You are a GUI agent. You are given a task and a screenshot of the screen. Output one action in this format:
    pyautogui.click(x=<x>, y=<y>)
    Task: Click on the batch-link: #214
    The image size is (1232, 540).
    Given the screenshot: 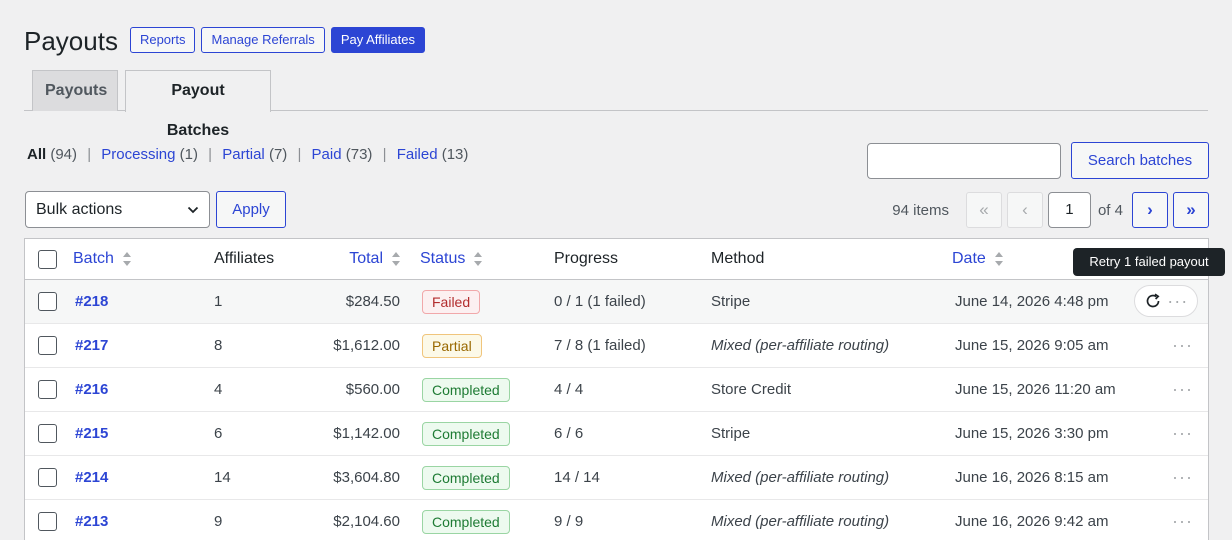 What is the action you would take?
    pyautogui.click(x=91, y=477)
    